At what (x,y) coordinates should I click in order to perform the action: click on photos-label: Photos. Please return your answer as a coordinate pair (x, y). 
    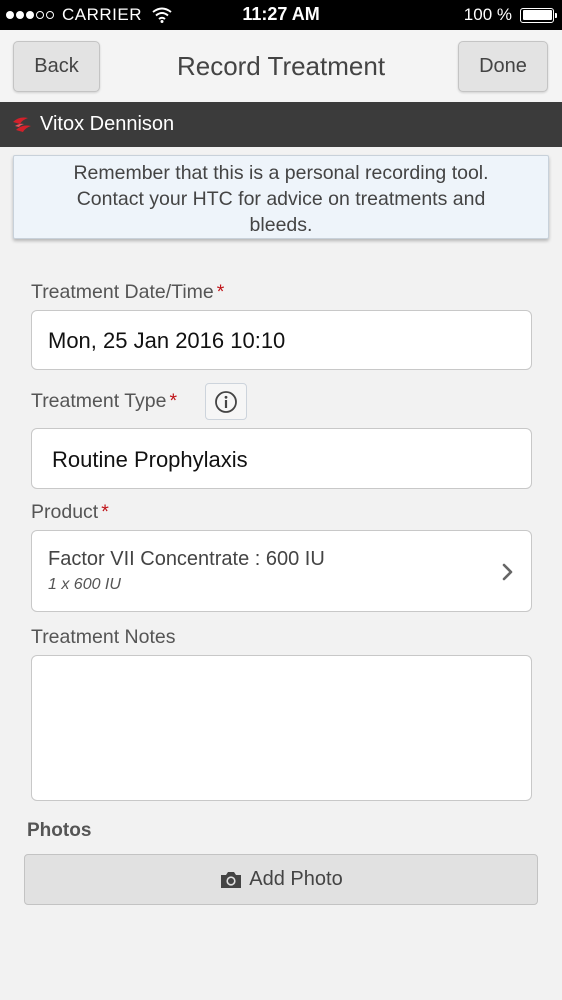
    Looking at the image, I should click on (59, 830).